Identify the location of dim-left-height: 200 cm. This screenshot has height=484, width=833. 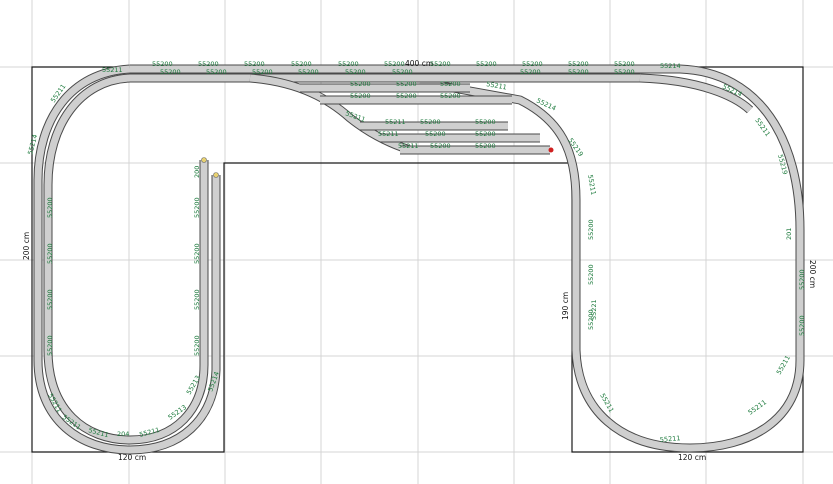
(26, 246).